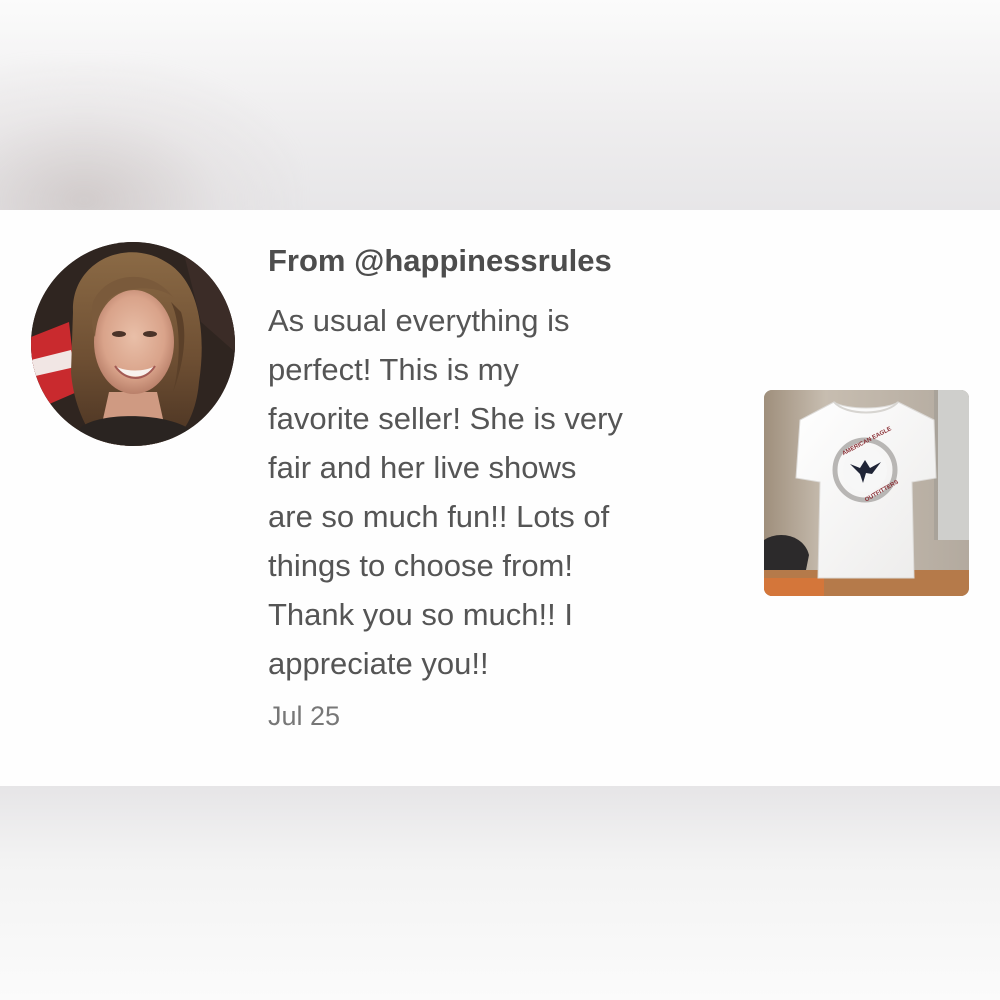 This screenshot has width=1000, height=1000. I want to click on review-date: Jul 25, so click(304, 716).